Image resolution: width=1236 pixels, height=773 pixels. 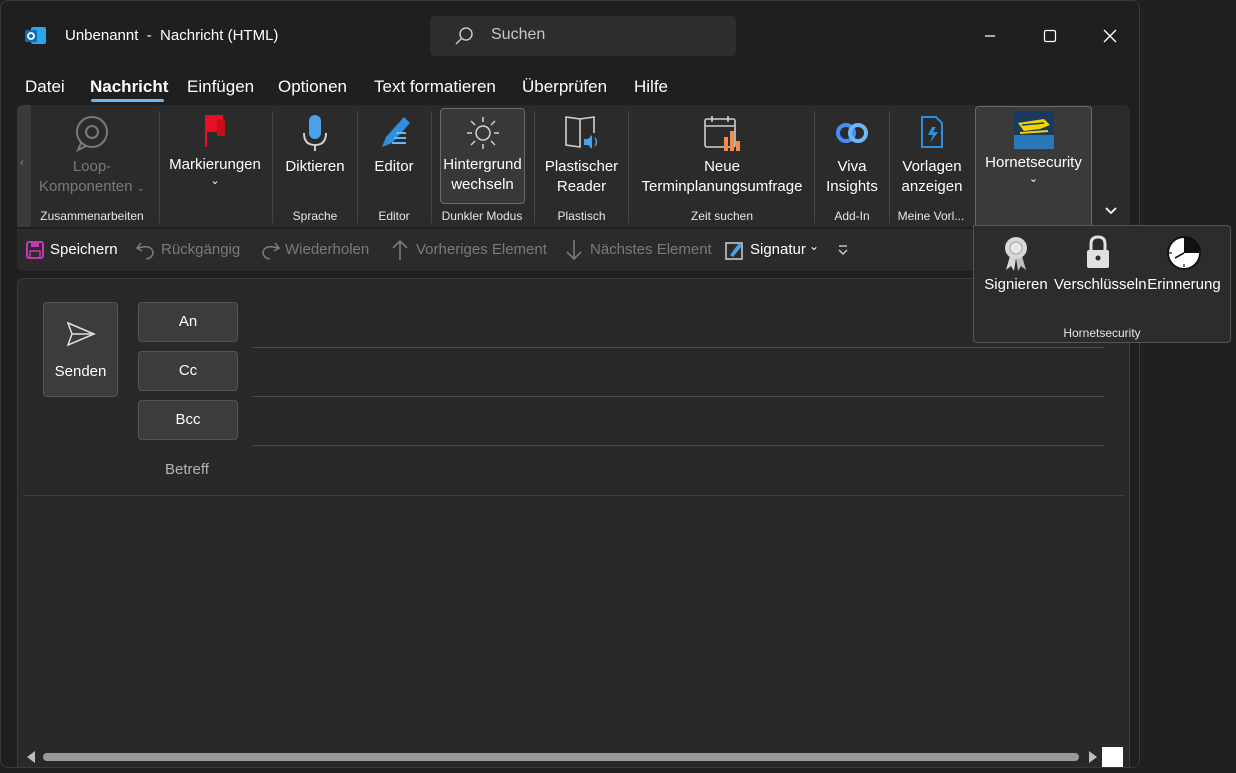 What do you see at coordinates (315, 133) in the screenshot?
I see `microphone-icon` at bounding box center [315, 133].